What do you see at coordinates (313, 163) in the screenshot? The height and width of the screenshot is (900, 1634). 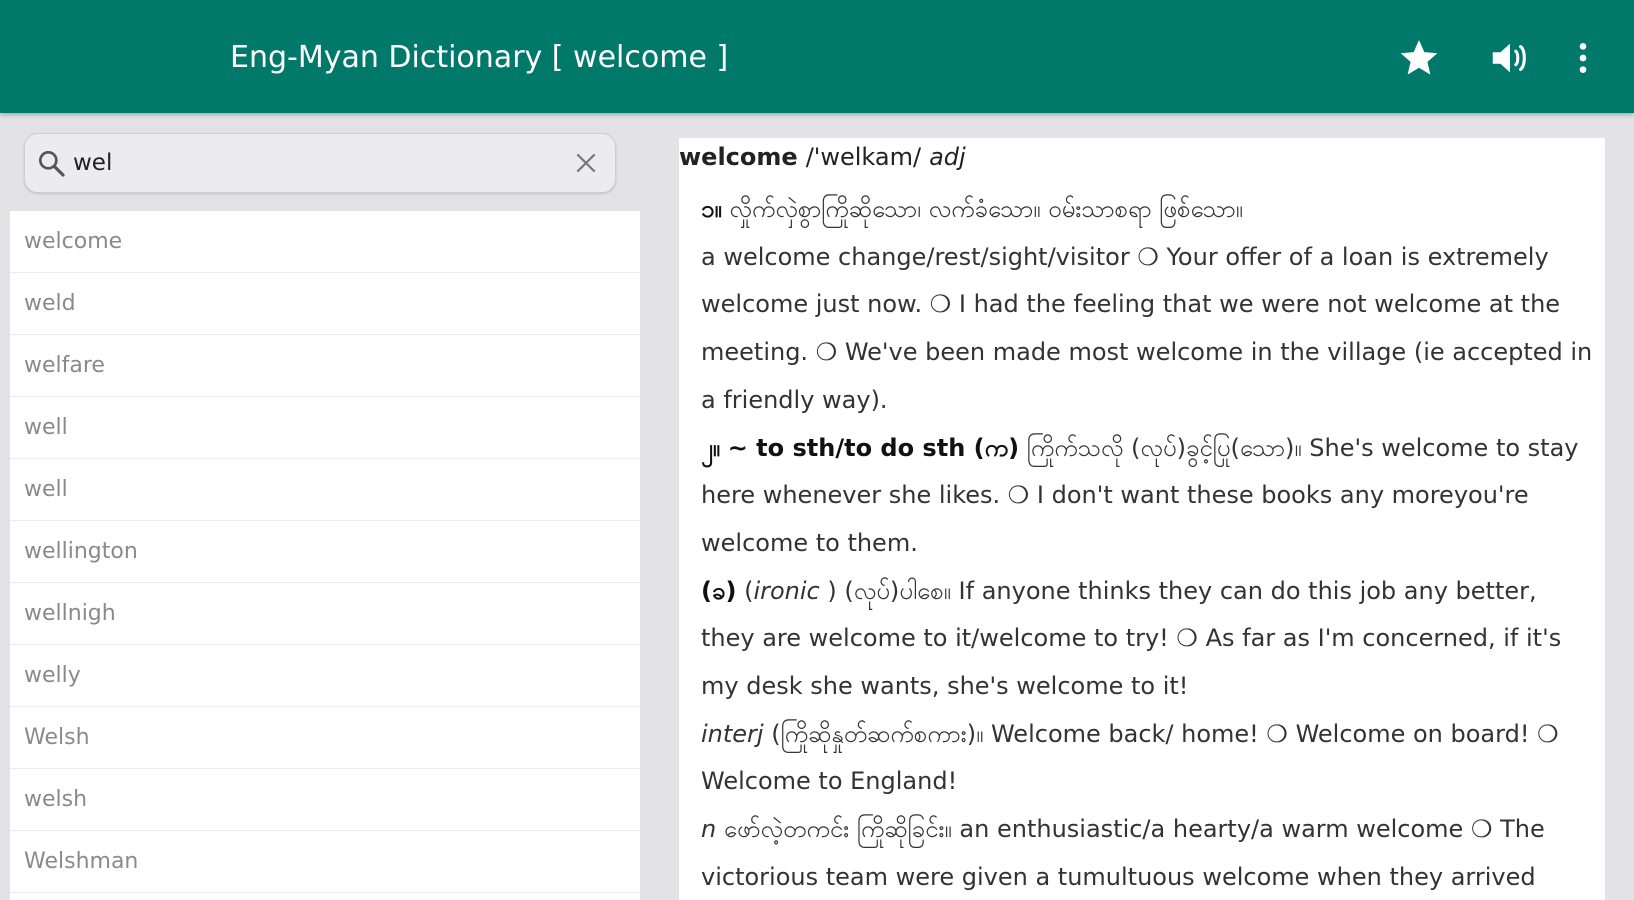 I see `search-input` at bounding box center [313, 163].